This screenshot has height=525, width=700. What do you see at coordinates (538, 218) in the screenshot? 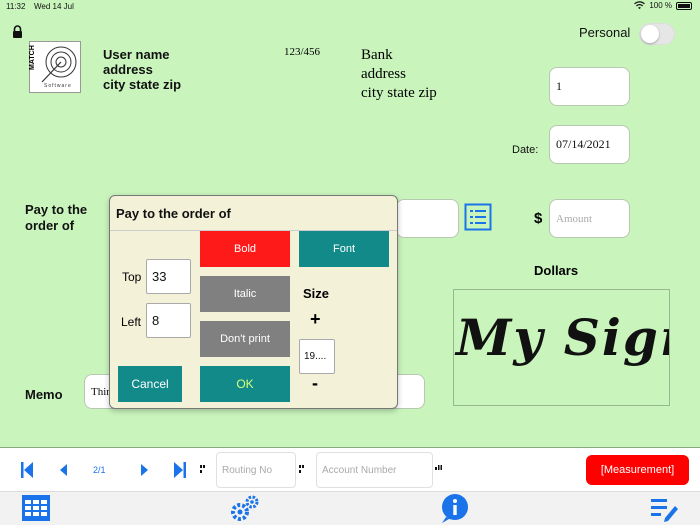
I see `dollar-sign: $` at bounding box center [538, 218].